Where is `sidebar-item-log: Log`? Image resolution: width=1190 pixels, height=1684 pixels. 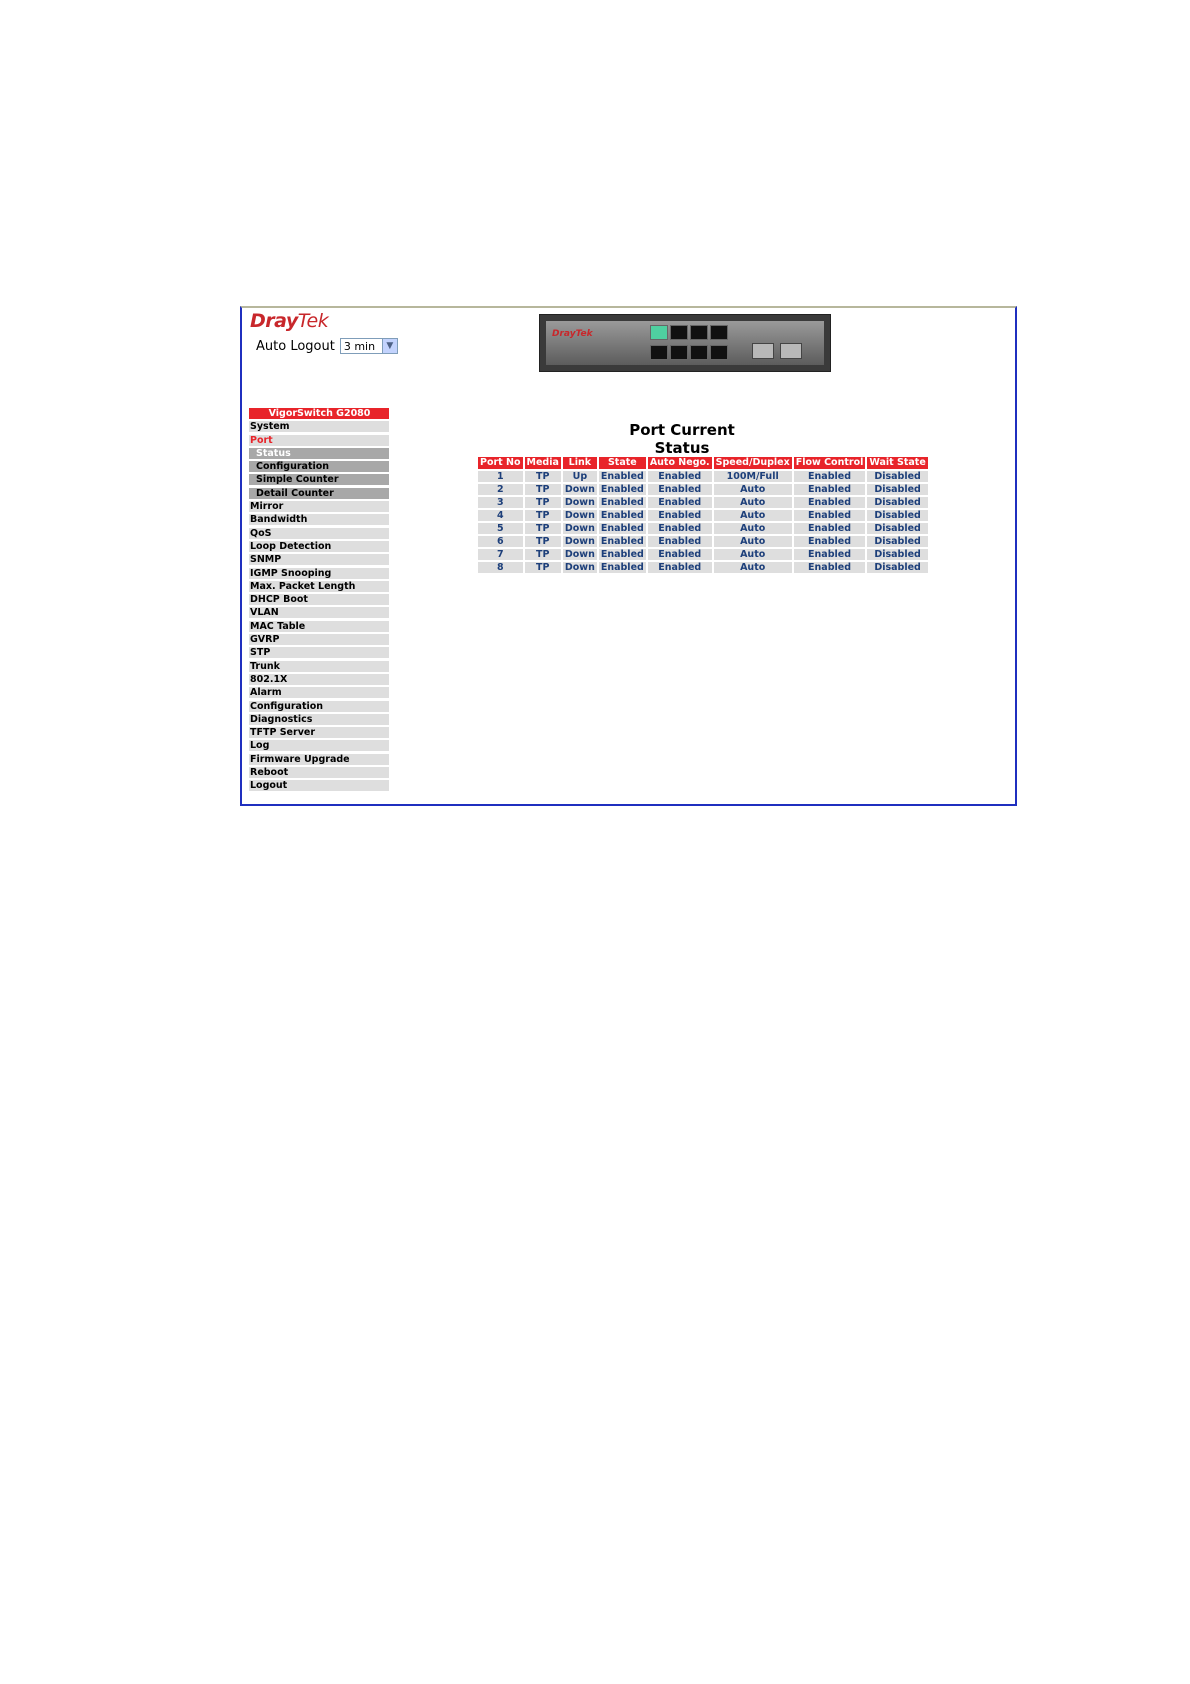
sidebar-item-log: Log is located at coordinates (319, 746).